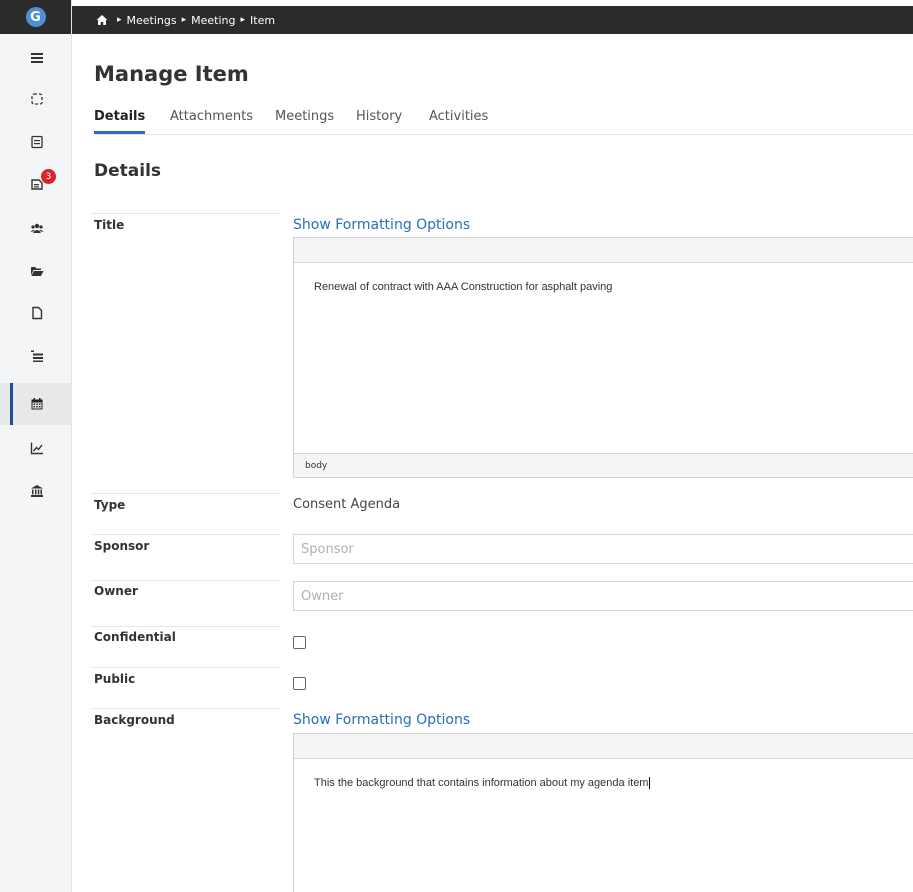 The image size is (913, 892). What do you see at coordinates (603, 465) in the screenshot?
I see `title-editor-statusbar: body` at bounding box center [603, 465].